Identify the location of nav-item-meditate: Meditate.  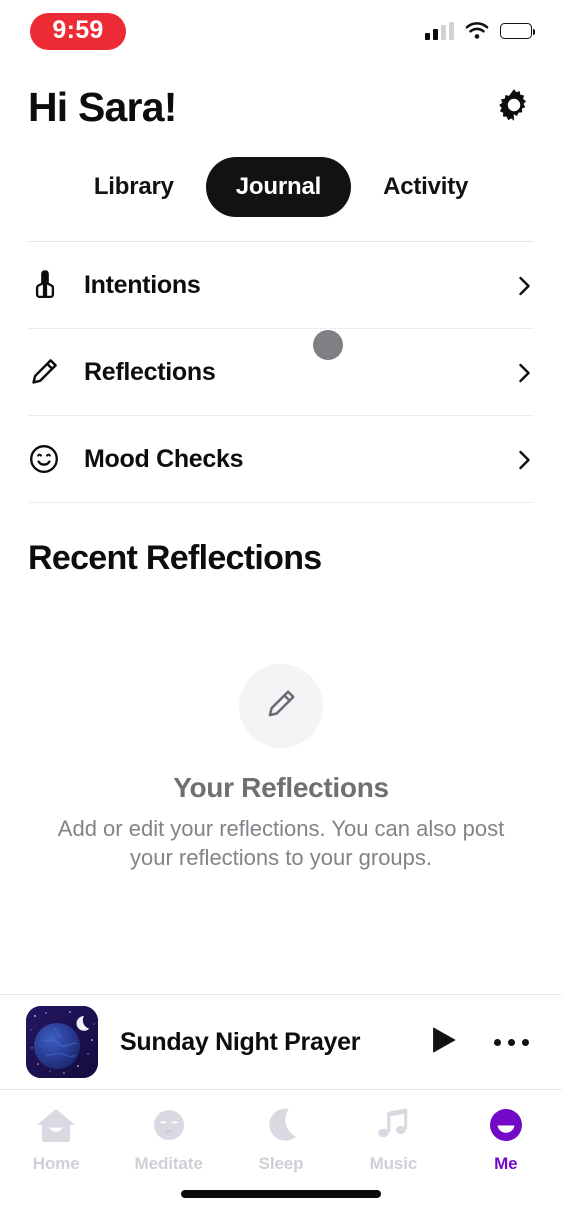
(168, 1138).